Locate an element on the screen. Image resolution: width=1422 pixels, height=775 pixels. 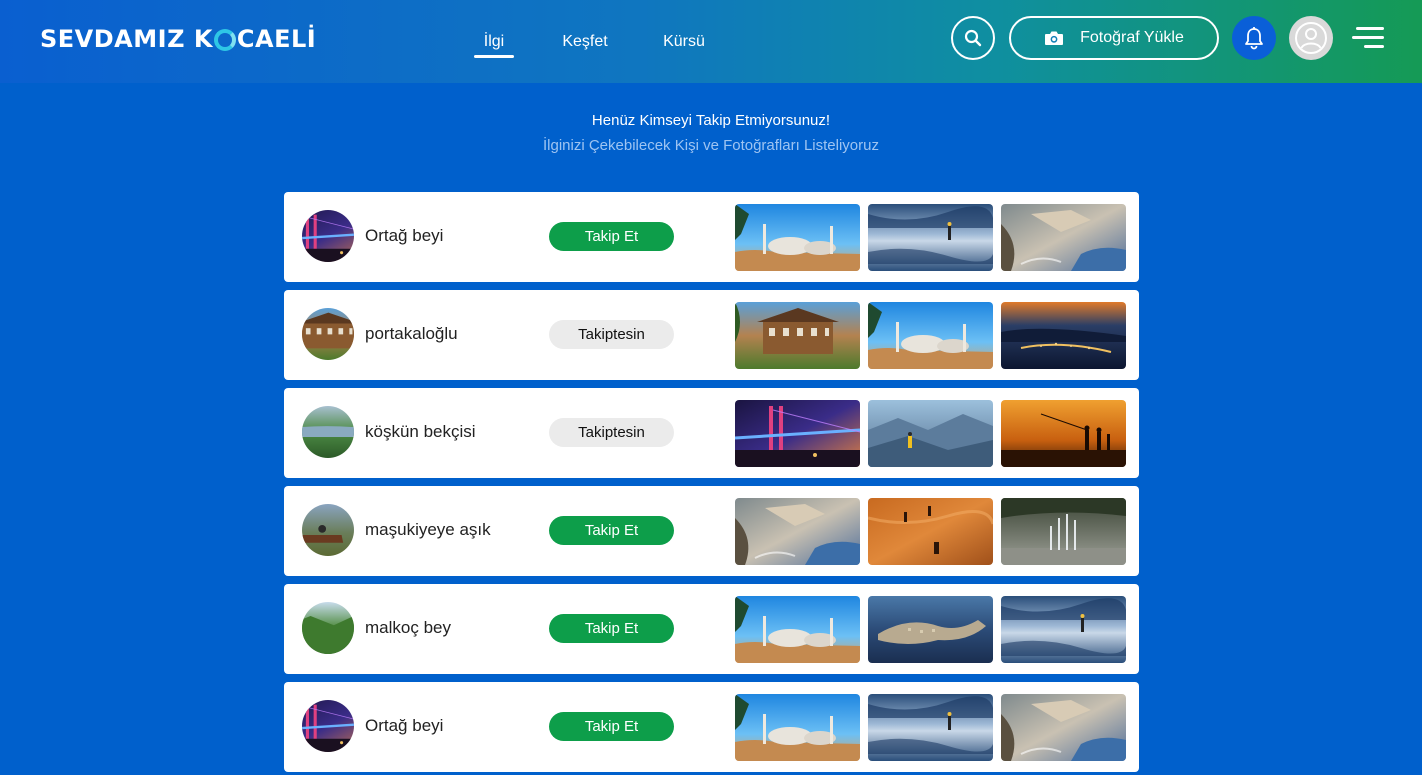
search-icon is located at coordinates (973, 38).